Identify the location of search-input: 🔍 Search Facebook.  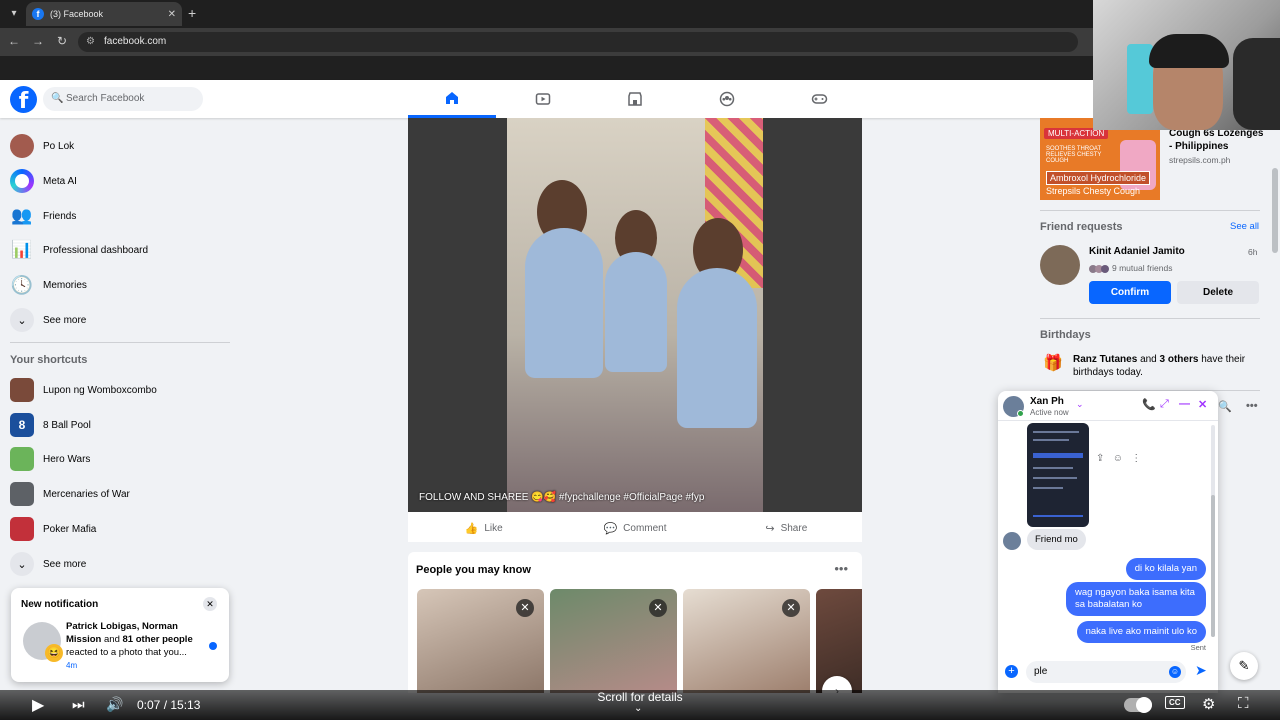
(123, 99).